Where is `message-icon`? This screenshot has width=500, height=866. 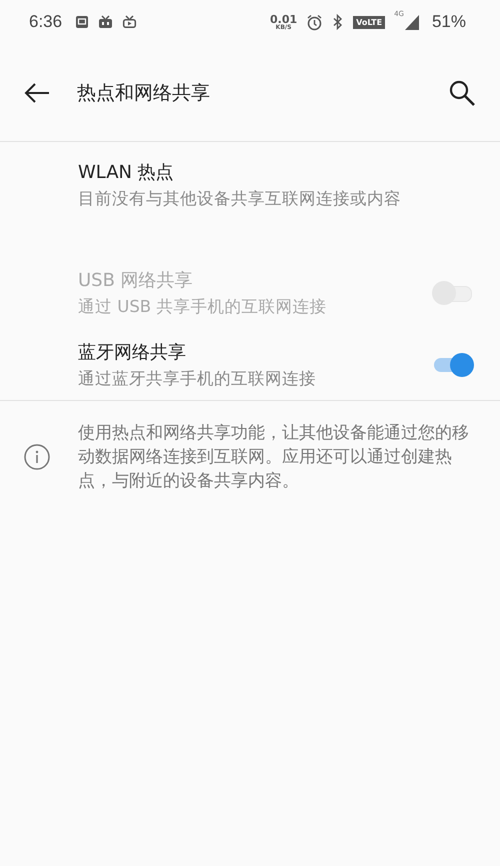
message-icon is located at coordinates (82, 22).